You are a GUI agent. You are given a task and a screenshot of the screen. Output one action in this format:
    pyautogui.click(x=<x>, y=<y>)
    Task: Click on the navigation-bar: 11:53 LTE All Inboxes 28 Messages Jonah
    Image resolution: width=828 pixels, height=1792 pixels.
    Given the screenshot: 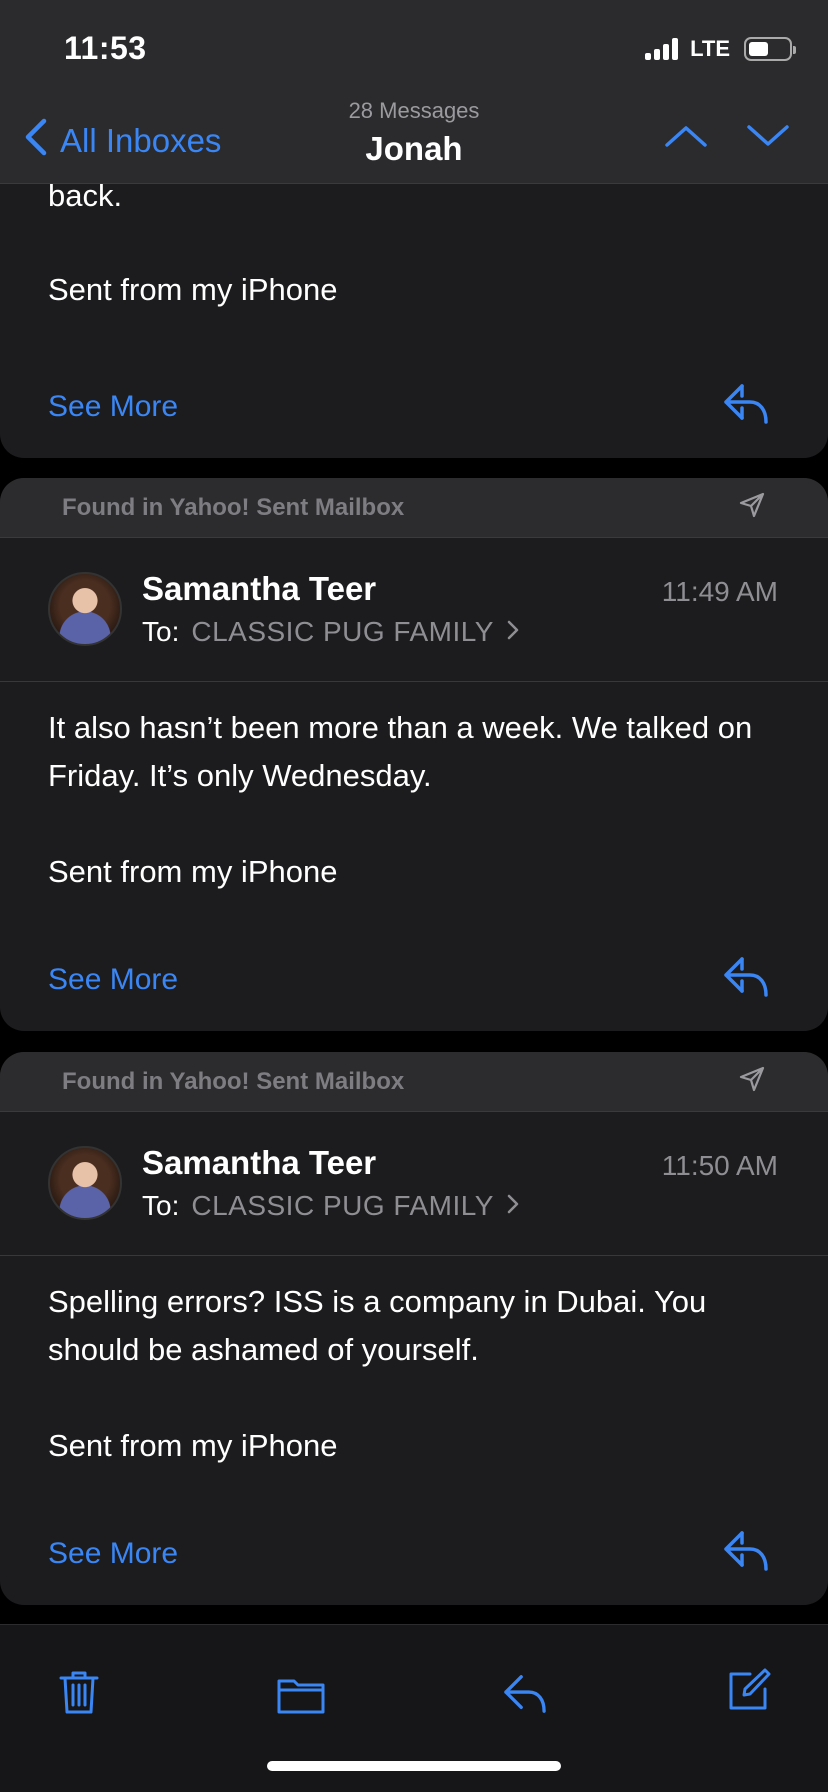 What is the action you would take?
    pyautogui.click(x=414, y=92)
    